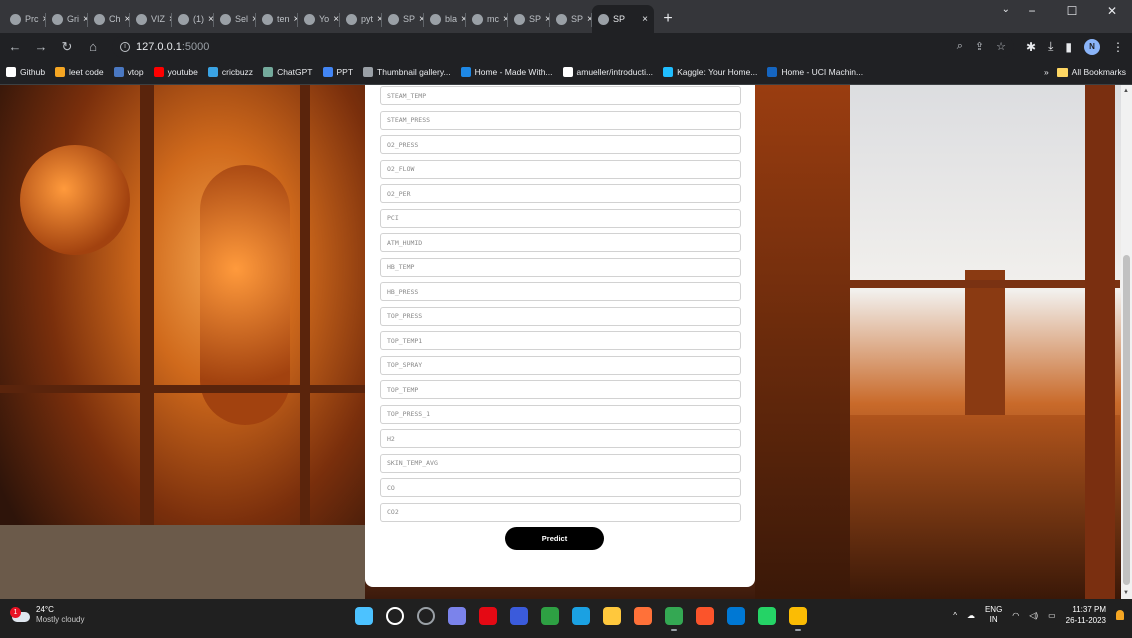  Describe the element at coordinates (519, 616) in the screenshot. I see `app-store-icon` at that location.